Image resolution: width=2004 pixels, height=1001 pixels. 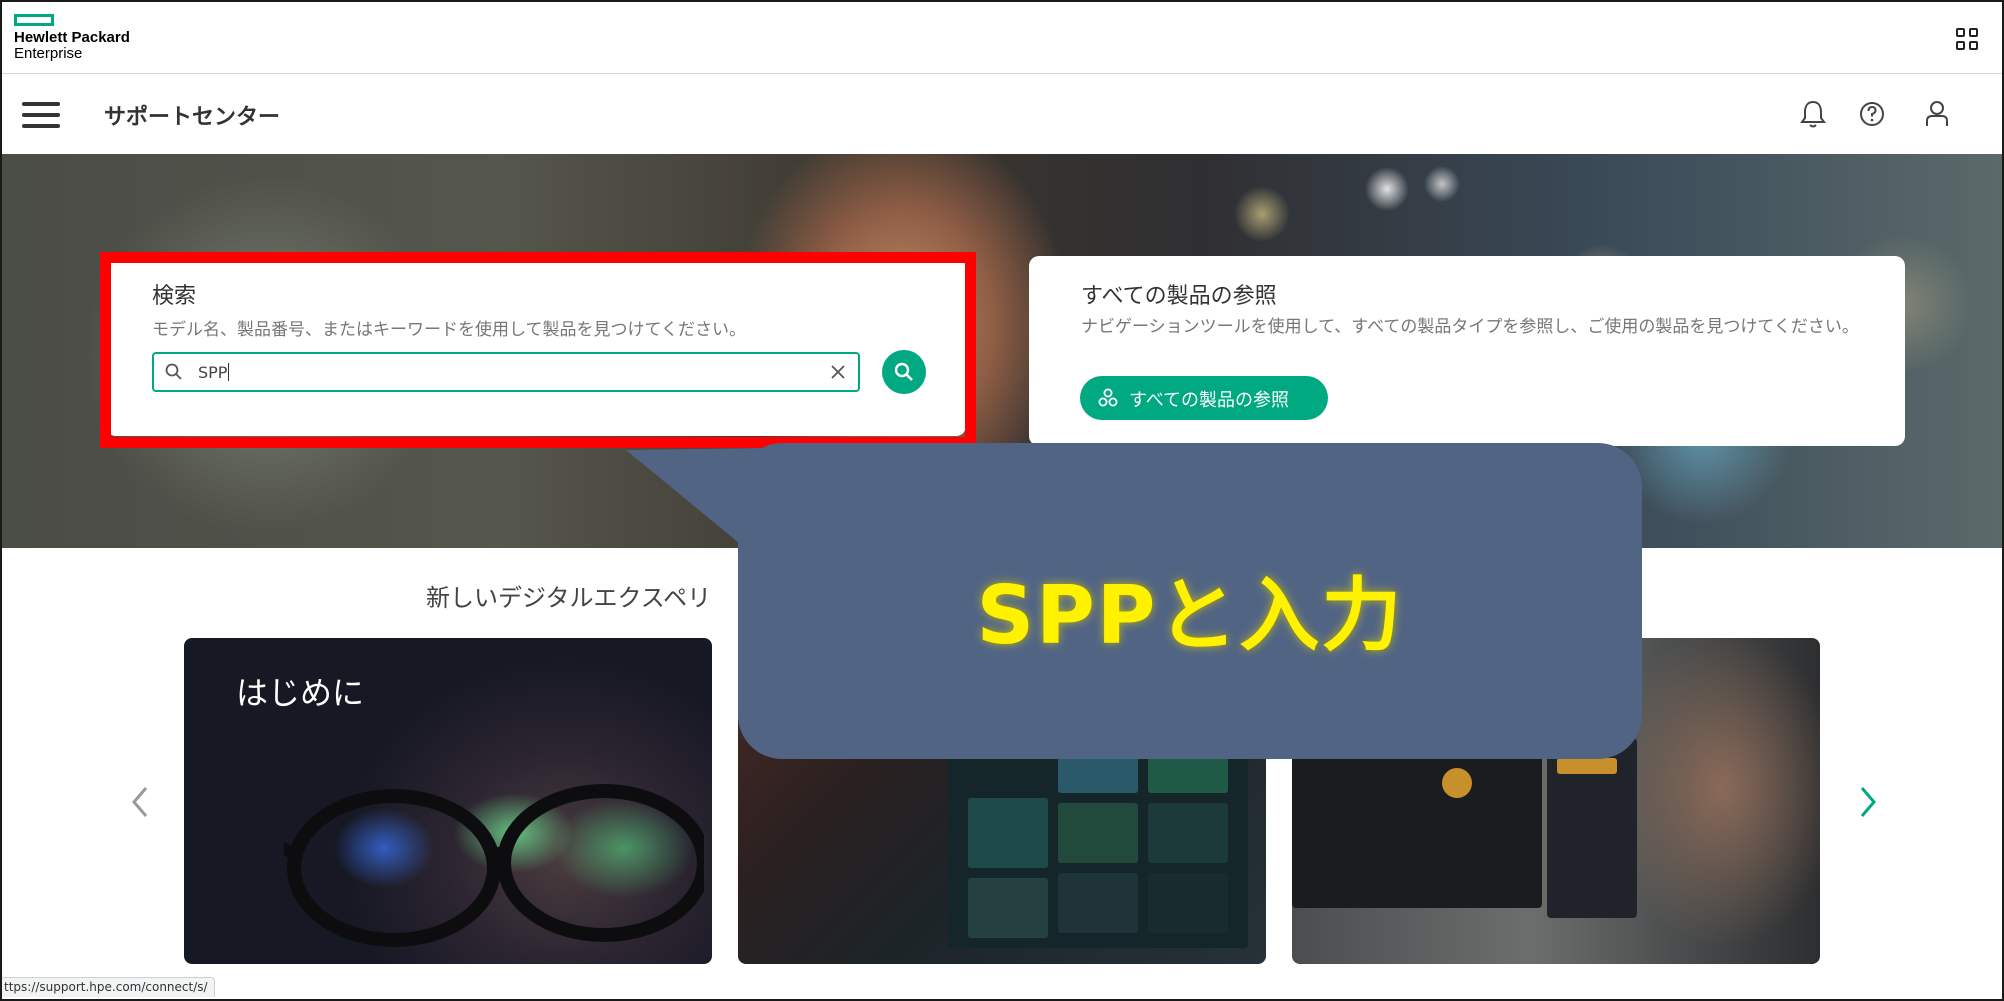 I want to click on status-bar-url: ttps://support.hpe.com/connect/s/, so click(x=108, y=987).